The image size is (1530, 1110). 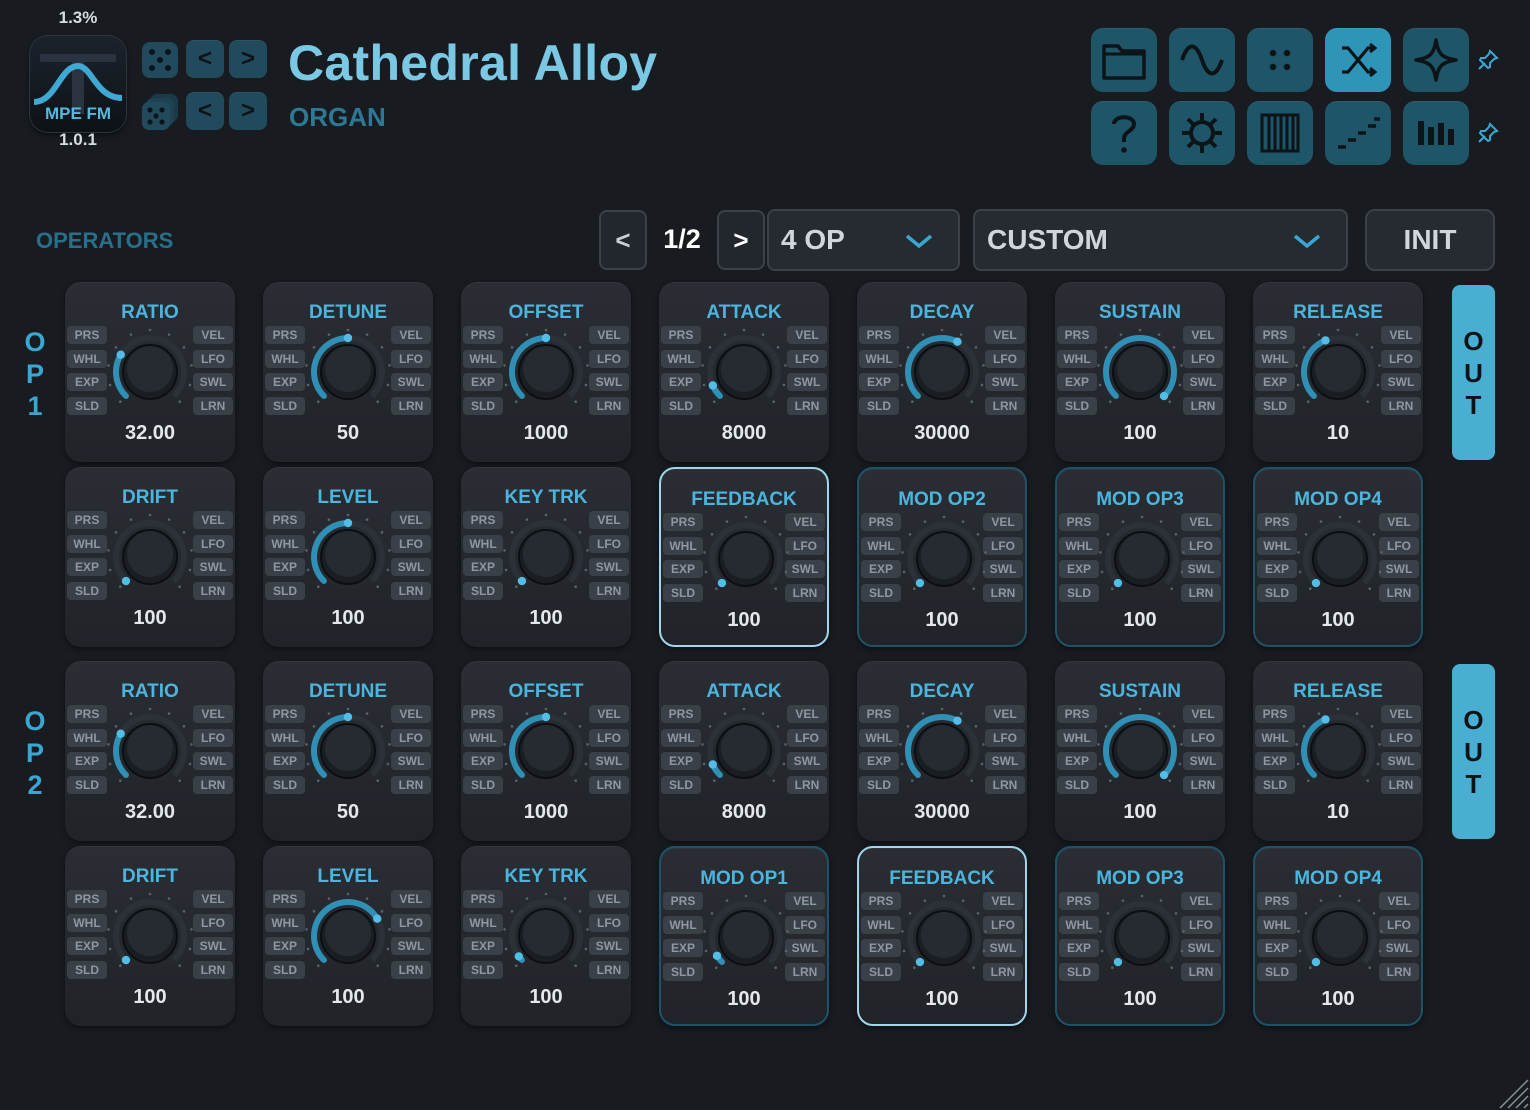 I want to click on param-value: 30000, so click(x=942, y=433).